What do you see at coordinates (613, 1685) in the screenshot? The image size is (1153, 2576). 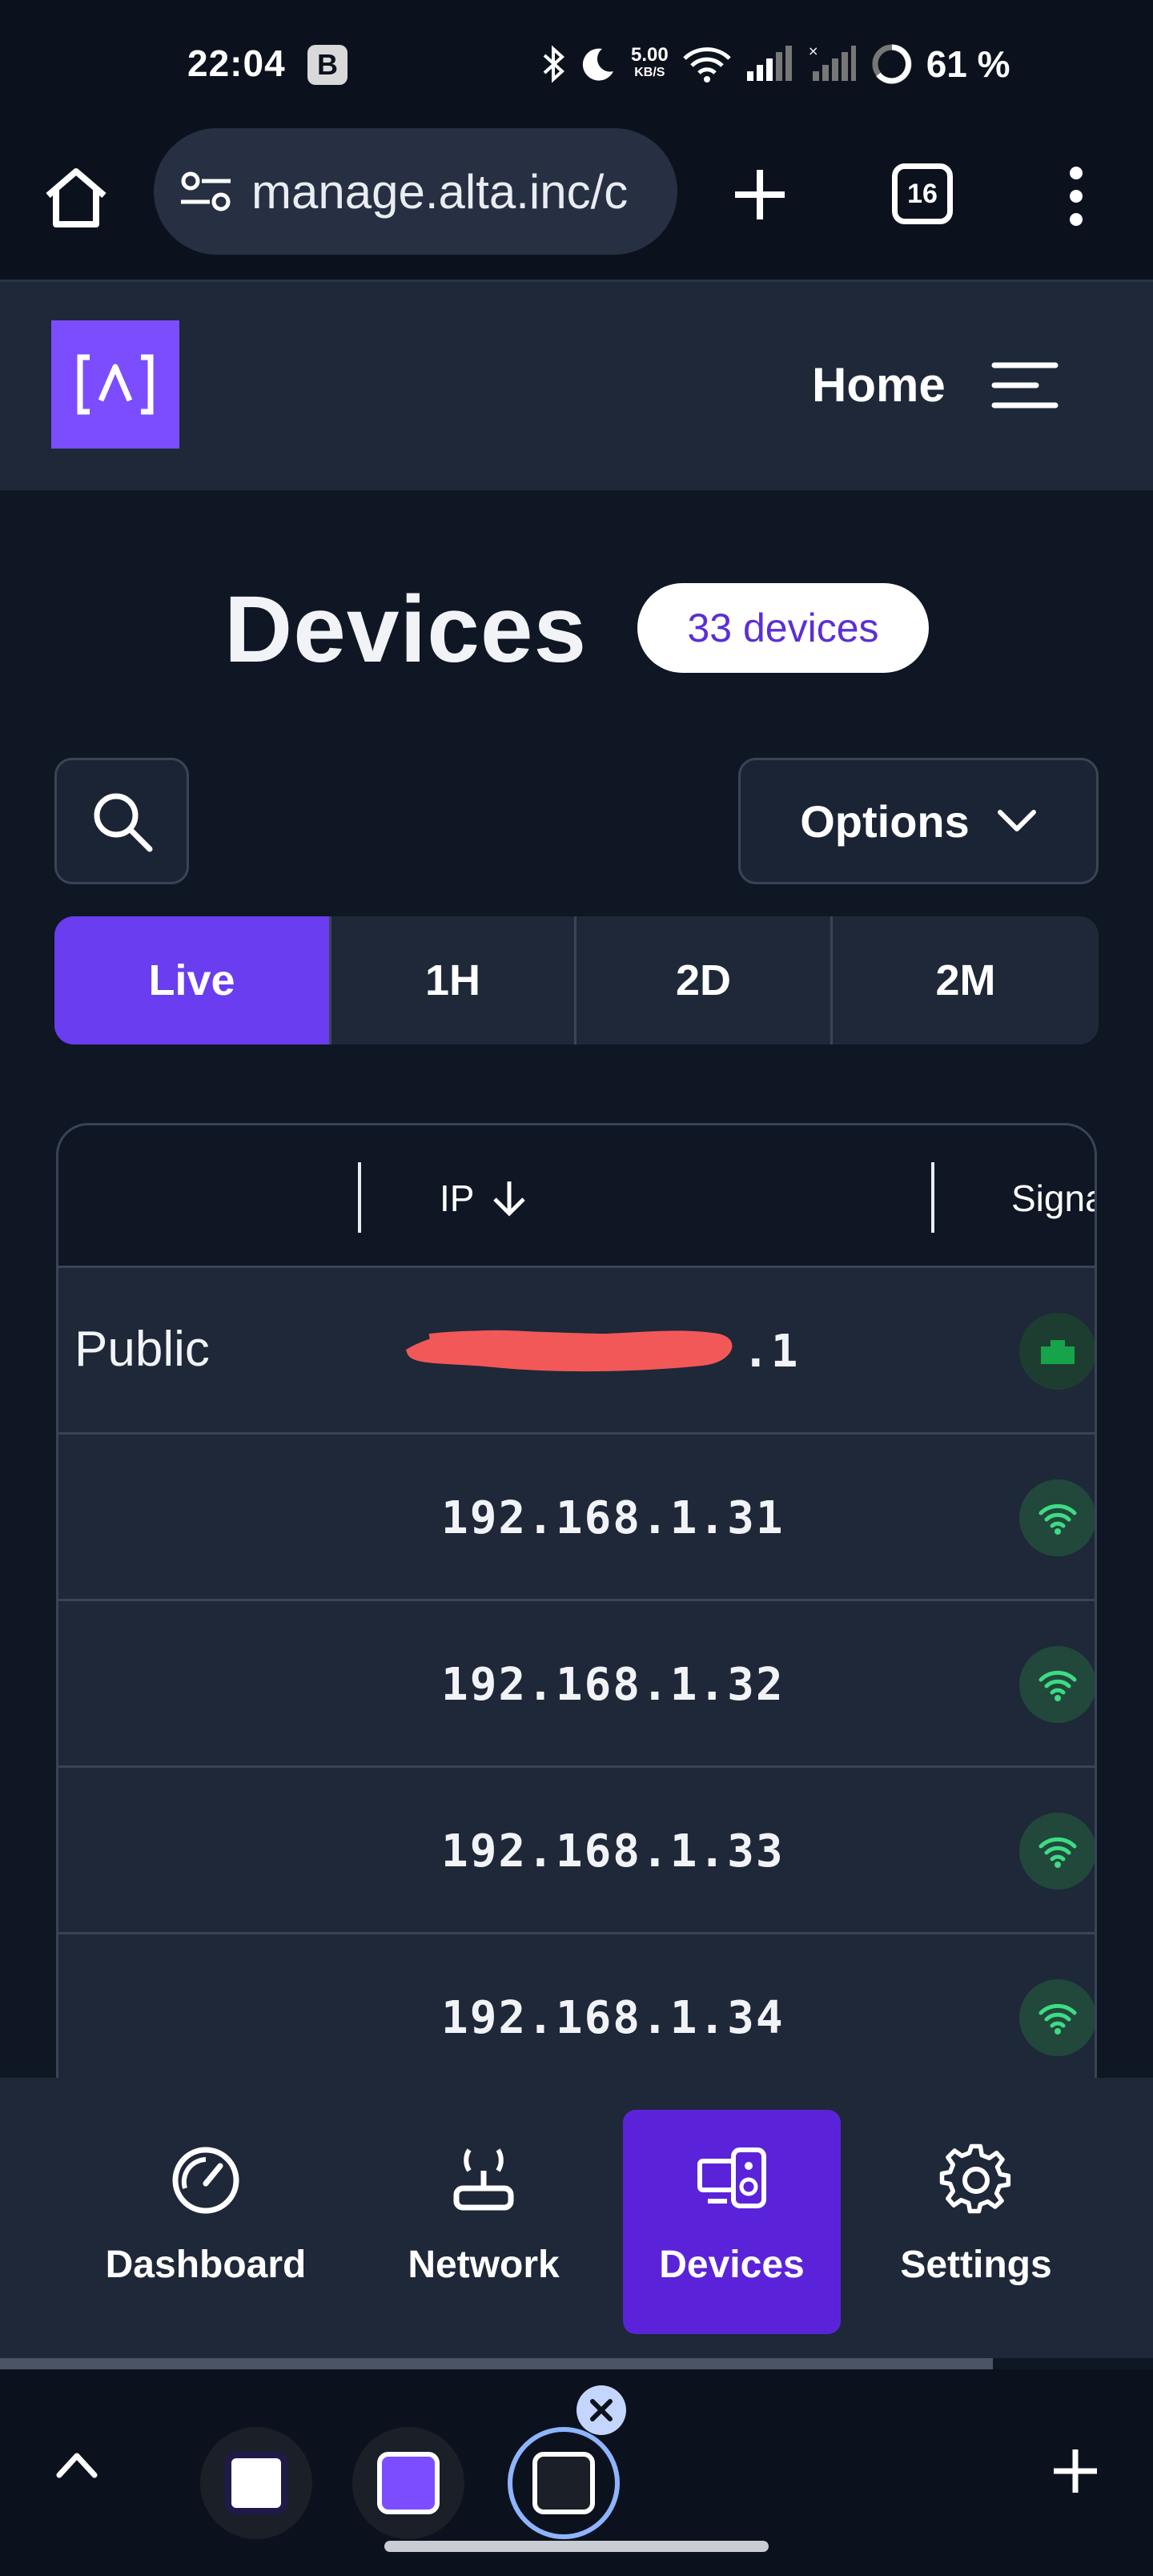 I see `device-ip: 192.168.1.32` at bounding box center [613, 1685].